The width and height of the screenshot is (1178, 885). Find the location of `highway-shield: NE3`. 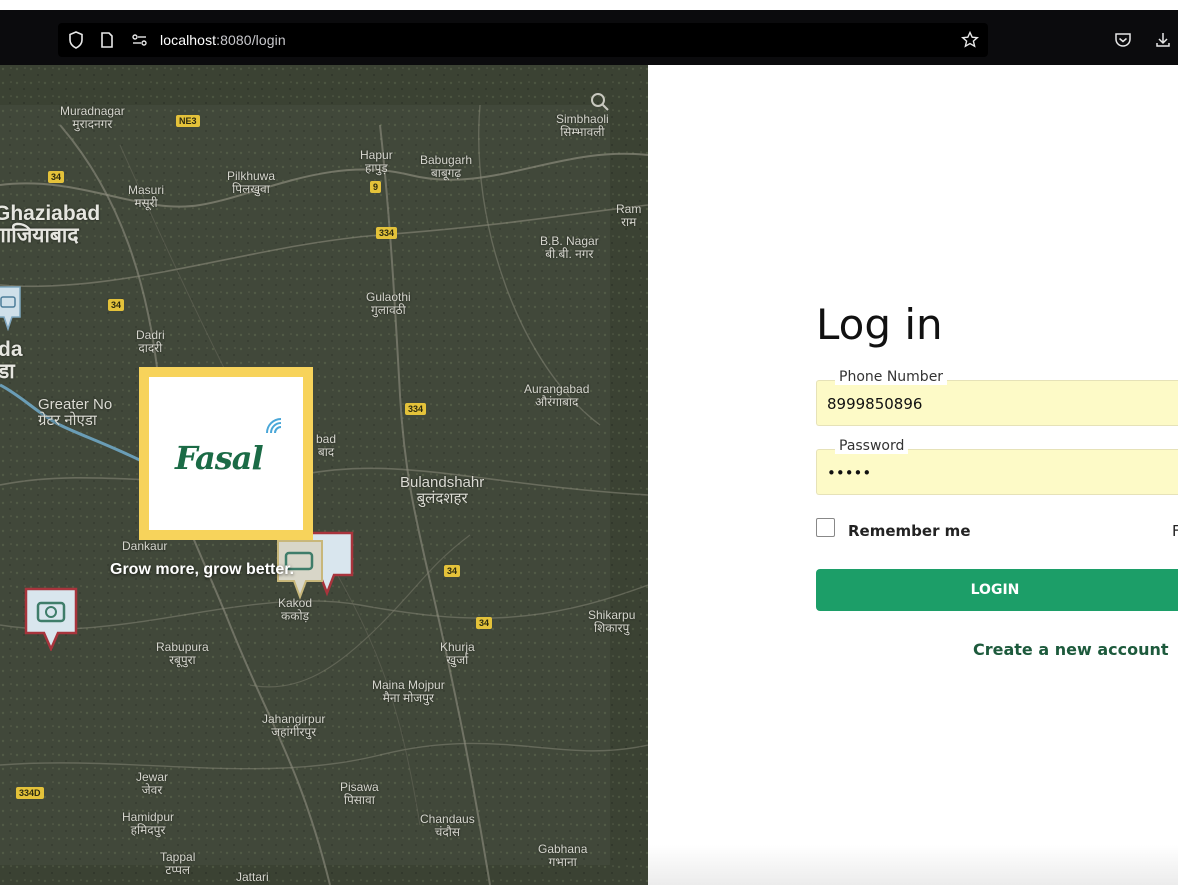

highway-shield: NE3 is located at coordinates (188, 121).